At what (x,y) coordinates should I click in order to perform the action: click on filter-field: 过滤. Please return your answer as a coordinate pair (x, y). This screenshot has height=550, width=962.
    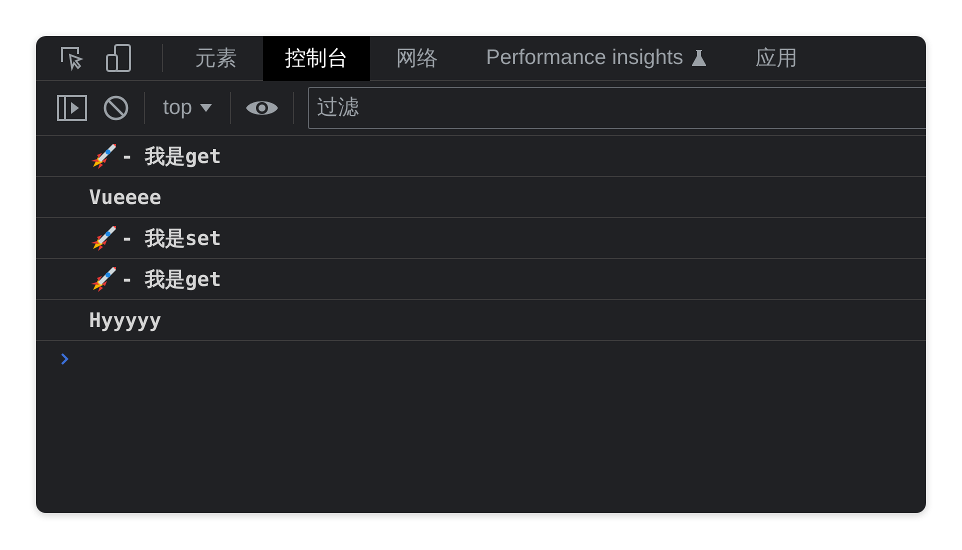
    Looking at the image, I should click on (617, 108).